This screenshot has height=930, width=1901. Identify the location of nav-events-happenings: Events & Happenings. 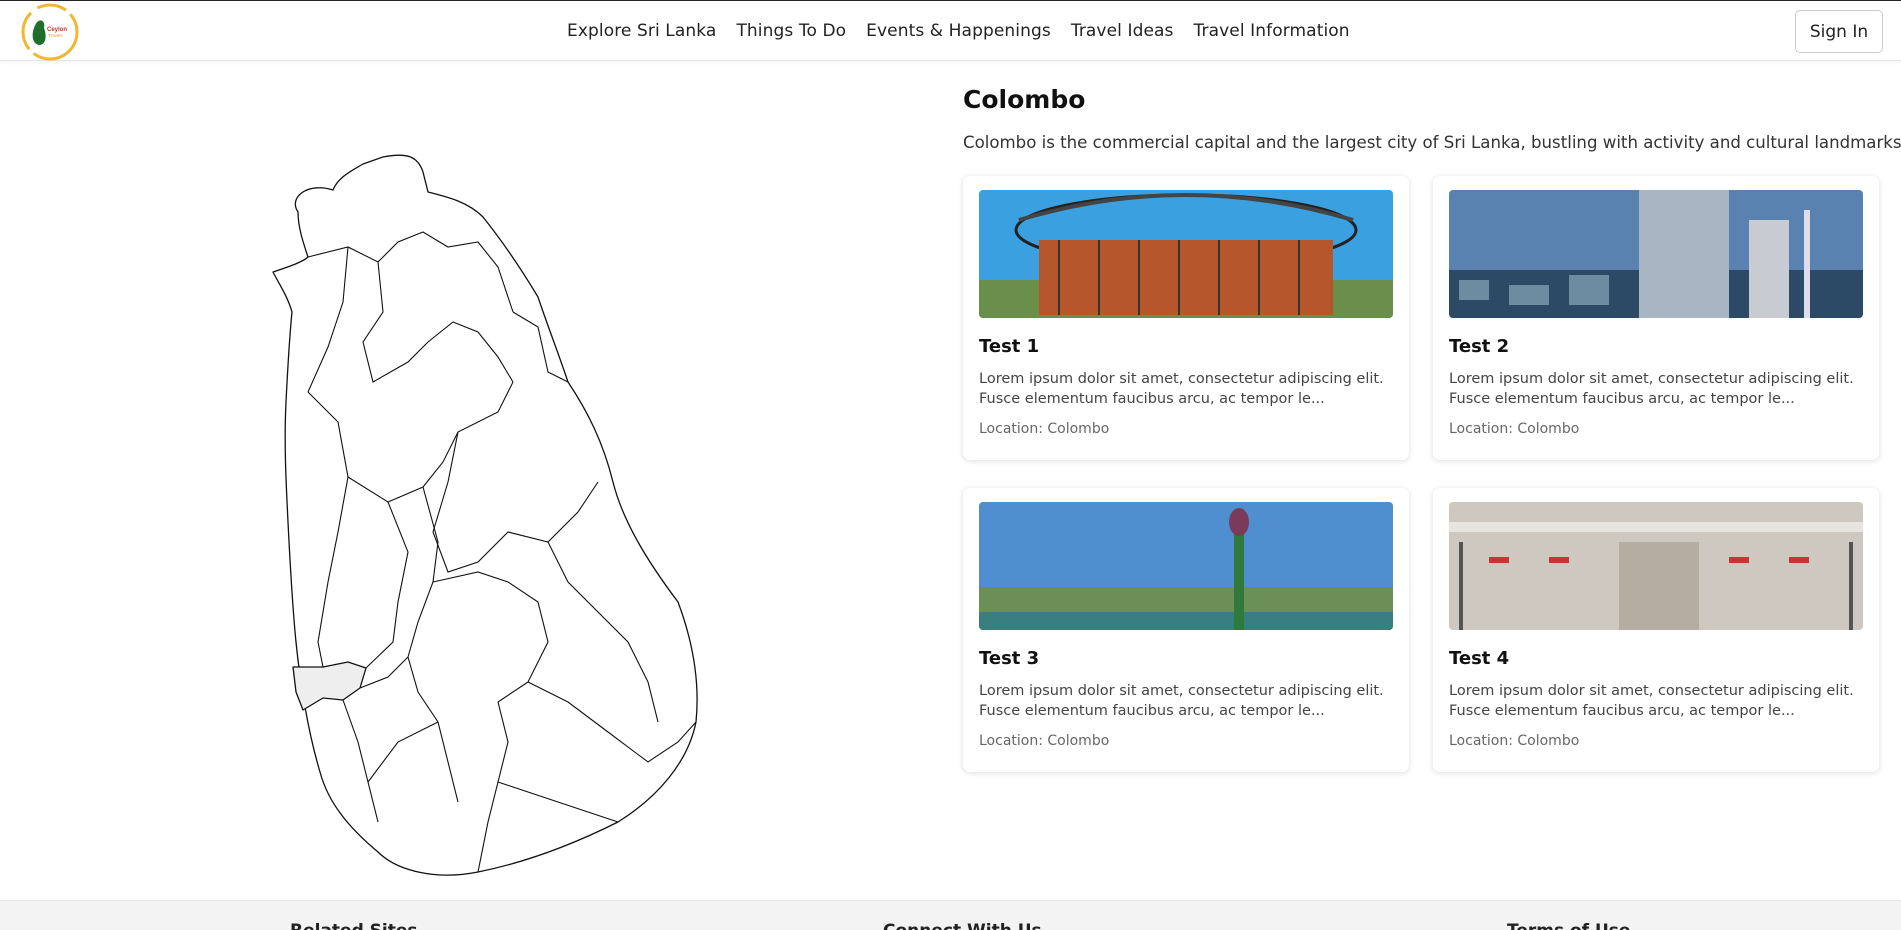
(958, 31).